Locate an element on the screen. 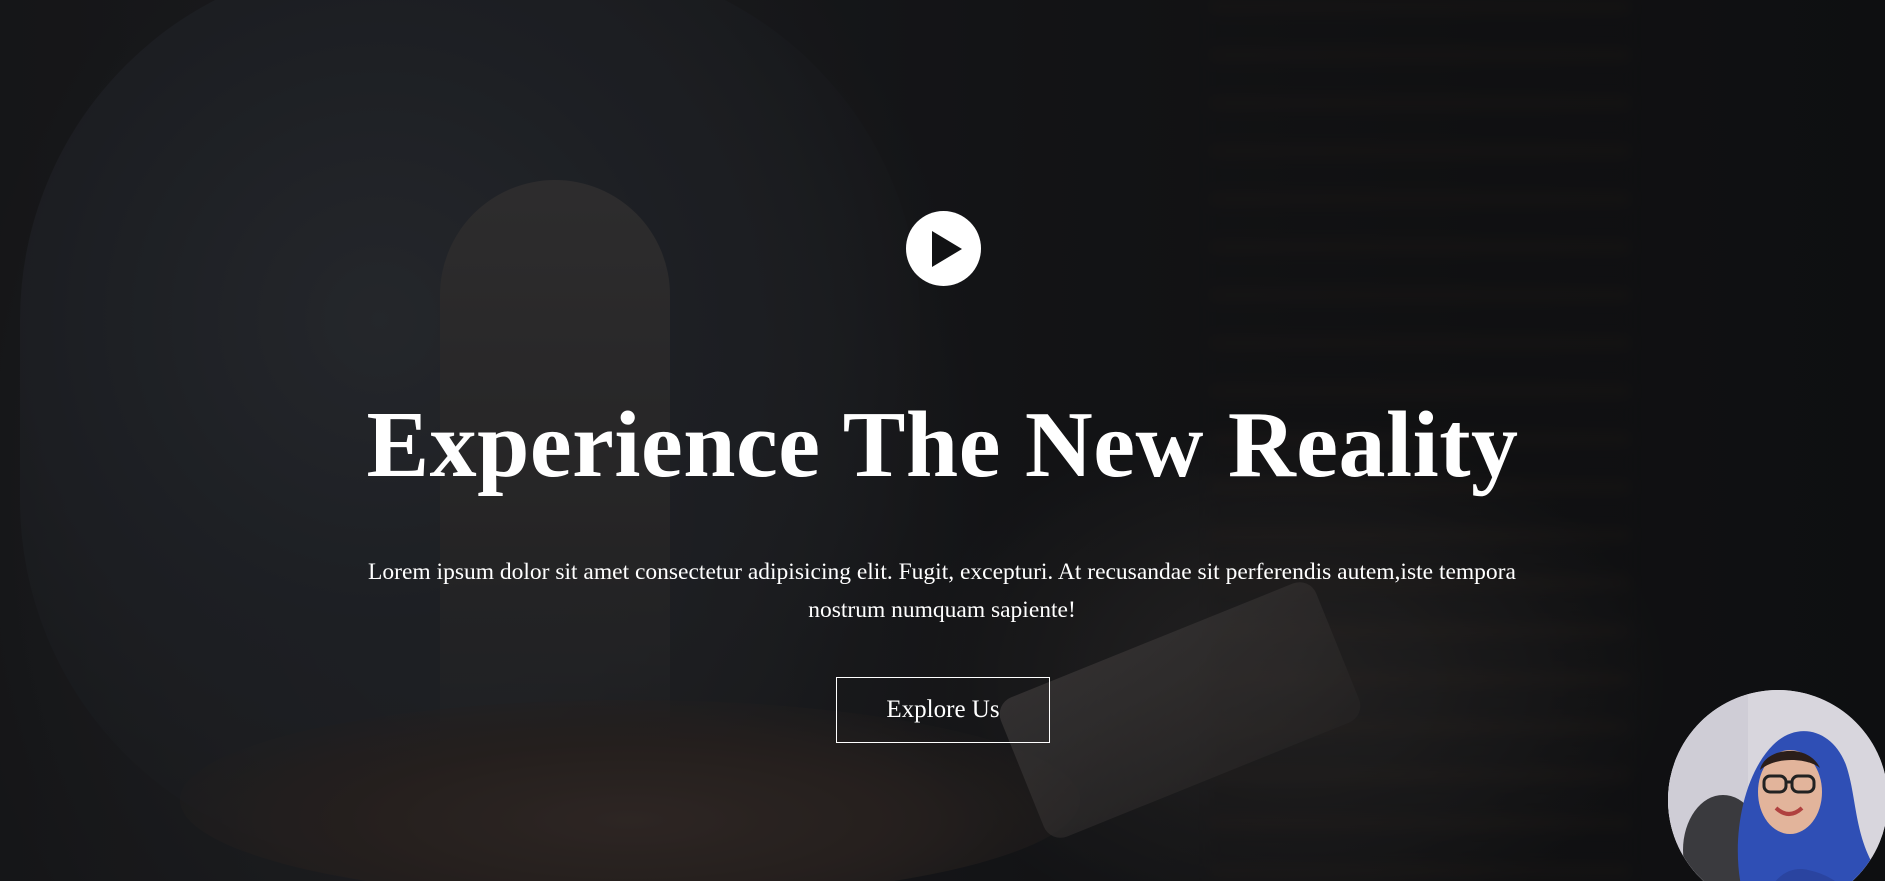  hero-title: Experience The New Reality is located at coordinates (942, 445).